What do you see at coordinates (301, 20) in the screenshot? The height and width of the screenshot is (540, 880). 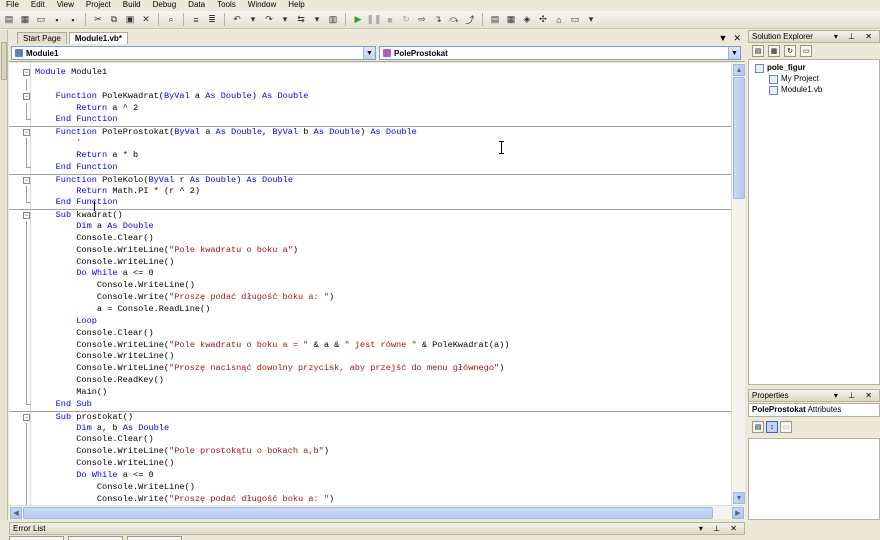 I see `navigate-icon: ⇆` at bounding box center [301, 20].